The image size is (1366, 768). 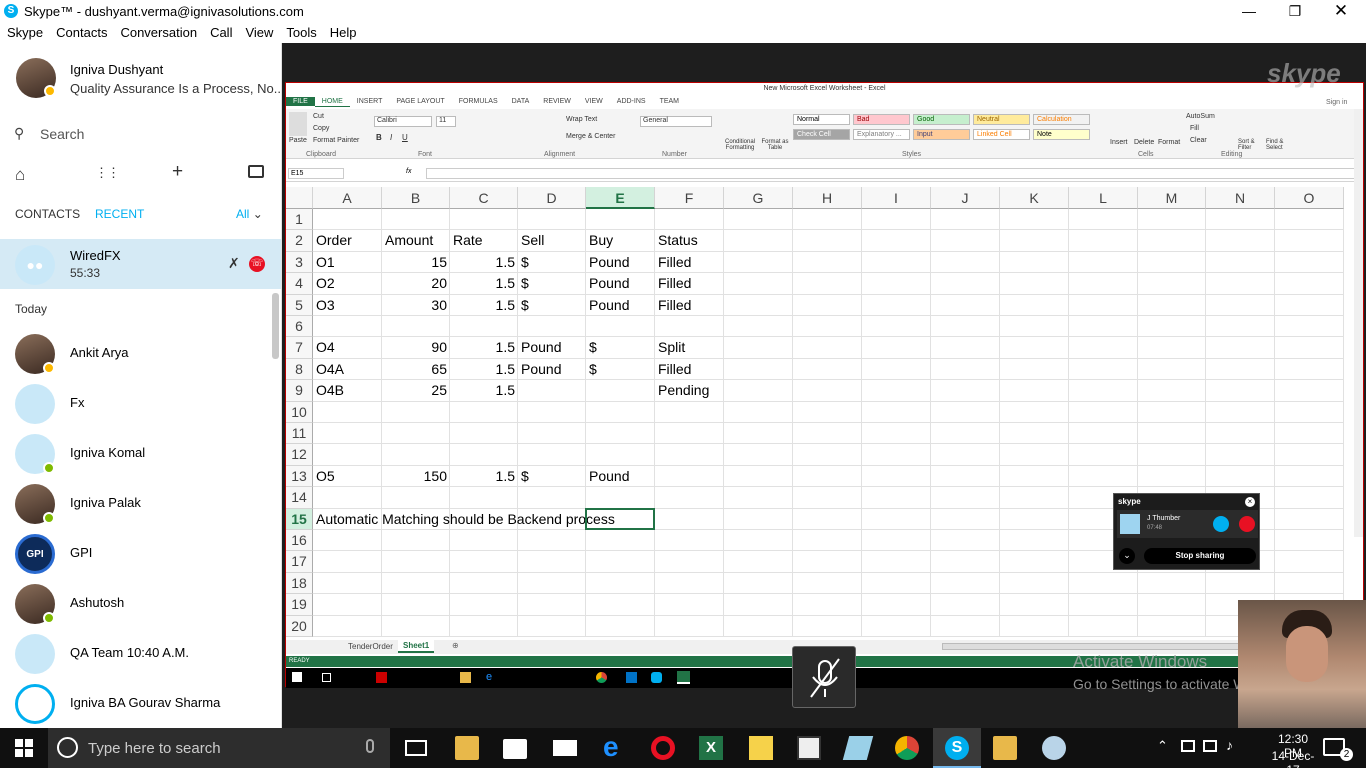 I want to click on menu-contacts: Contacts, so click(x=81, y=31).